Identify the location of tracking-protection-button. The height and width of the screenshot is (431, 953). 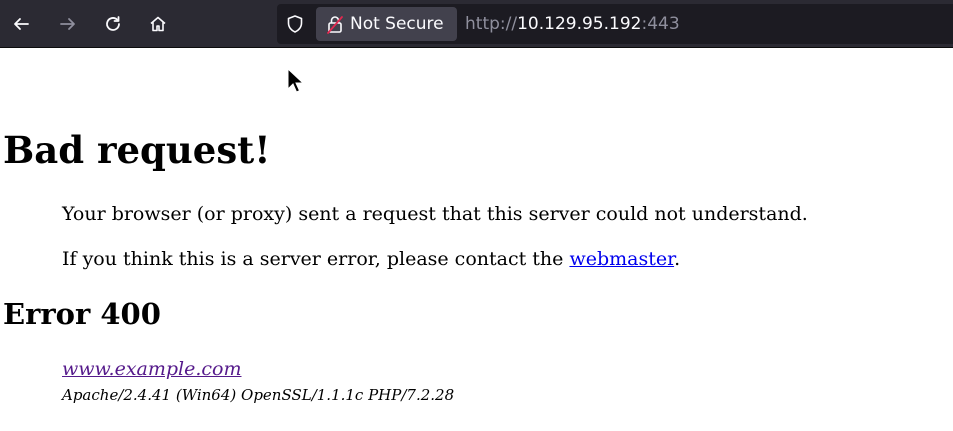
(295, 24).